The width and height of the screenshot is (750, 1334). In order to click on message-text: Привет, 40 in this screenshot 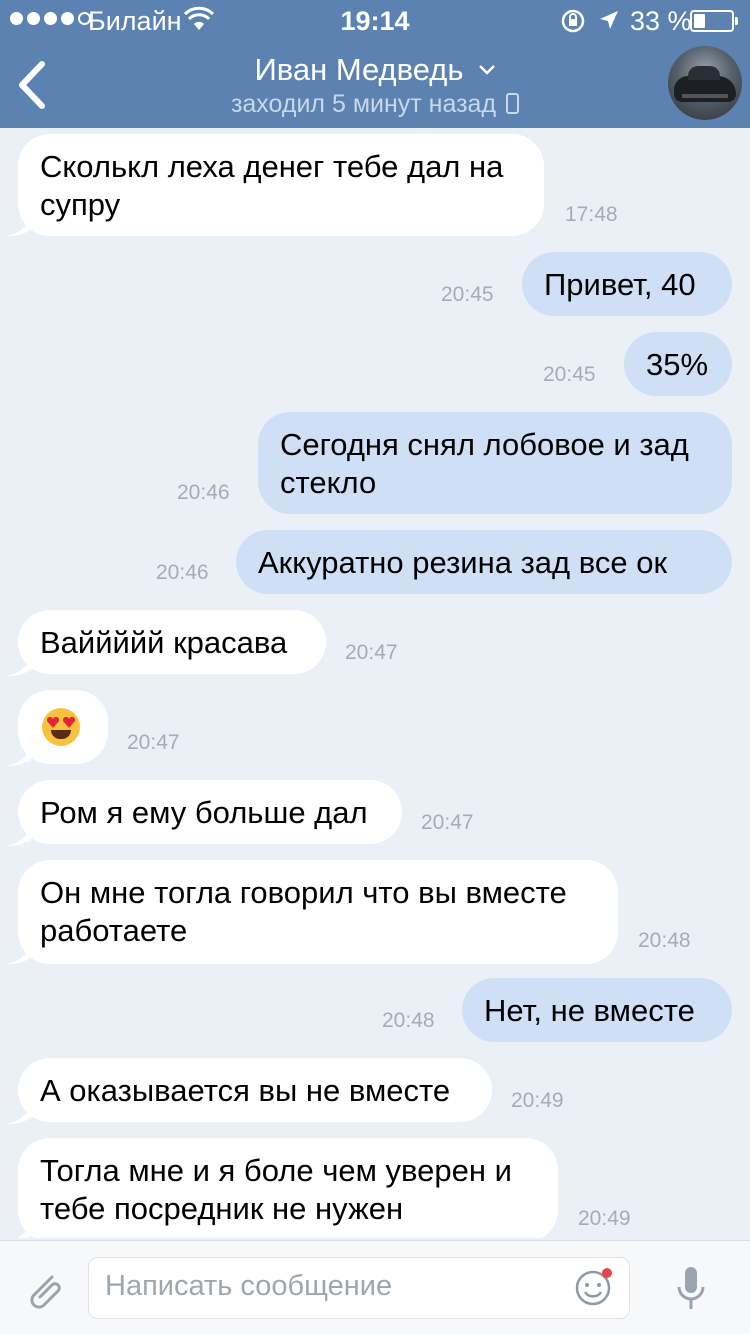, I will do `click(620, 284)`.